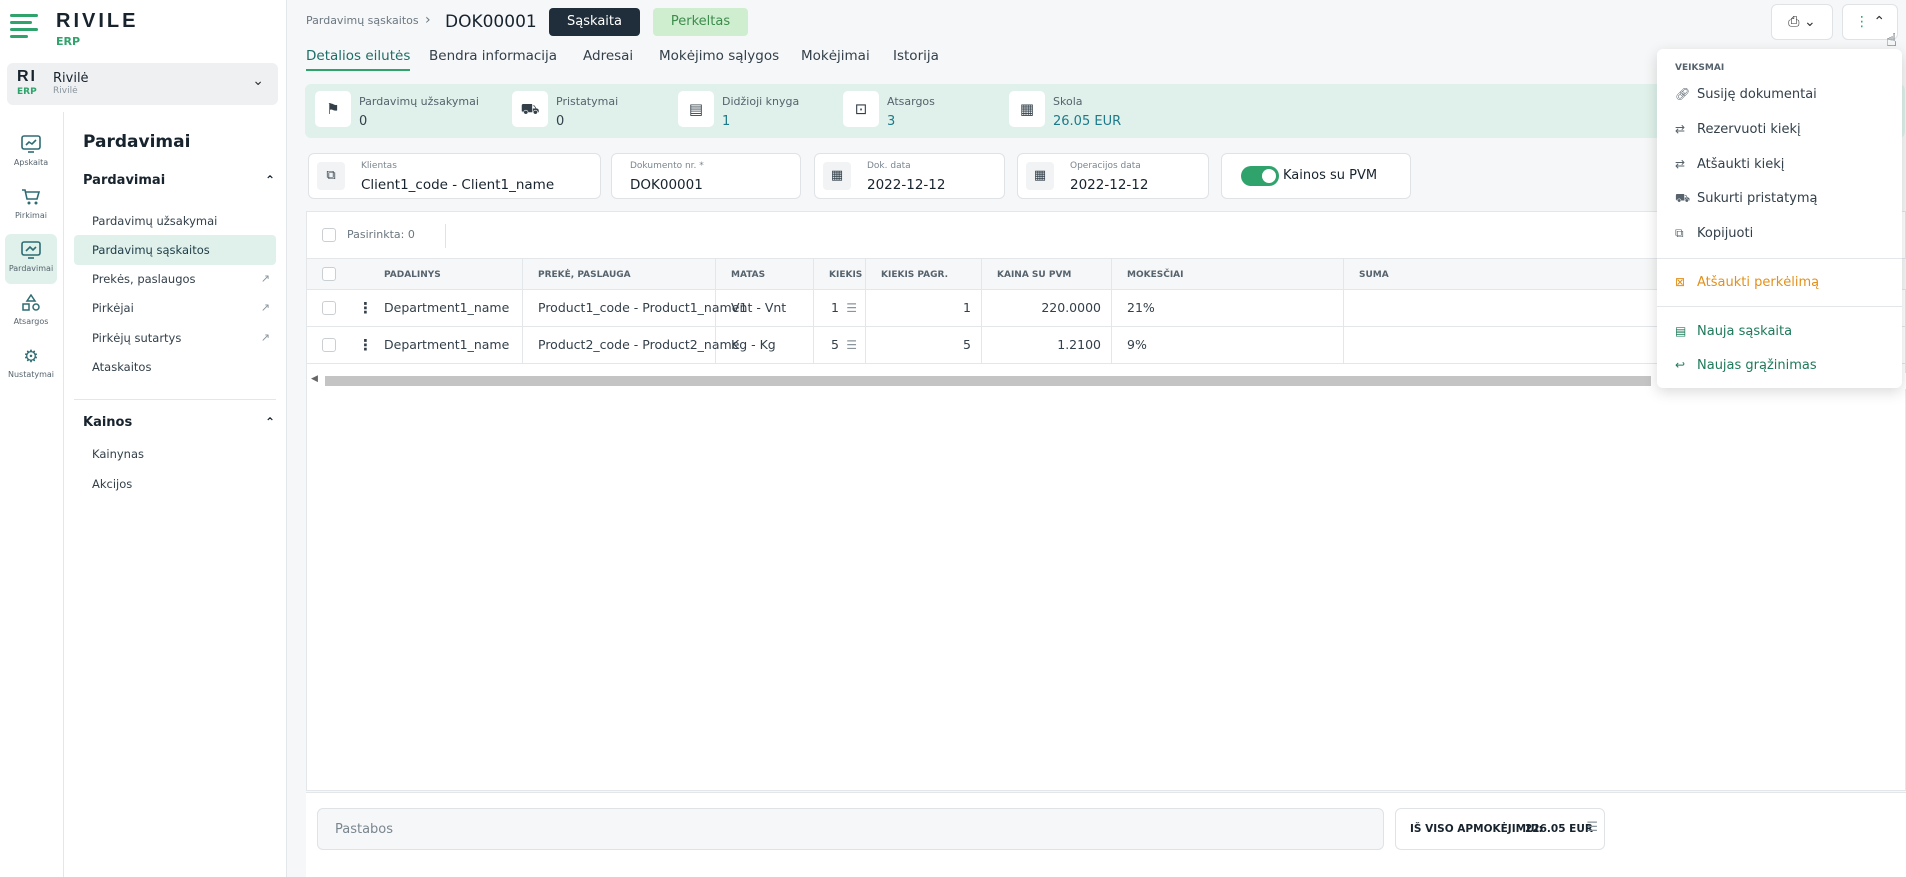 The width and height of the screenshot is (1906, 877). I want to click on select-all-checkbox, so click(329, 235).